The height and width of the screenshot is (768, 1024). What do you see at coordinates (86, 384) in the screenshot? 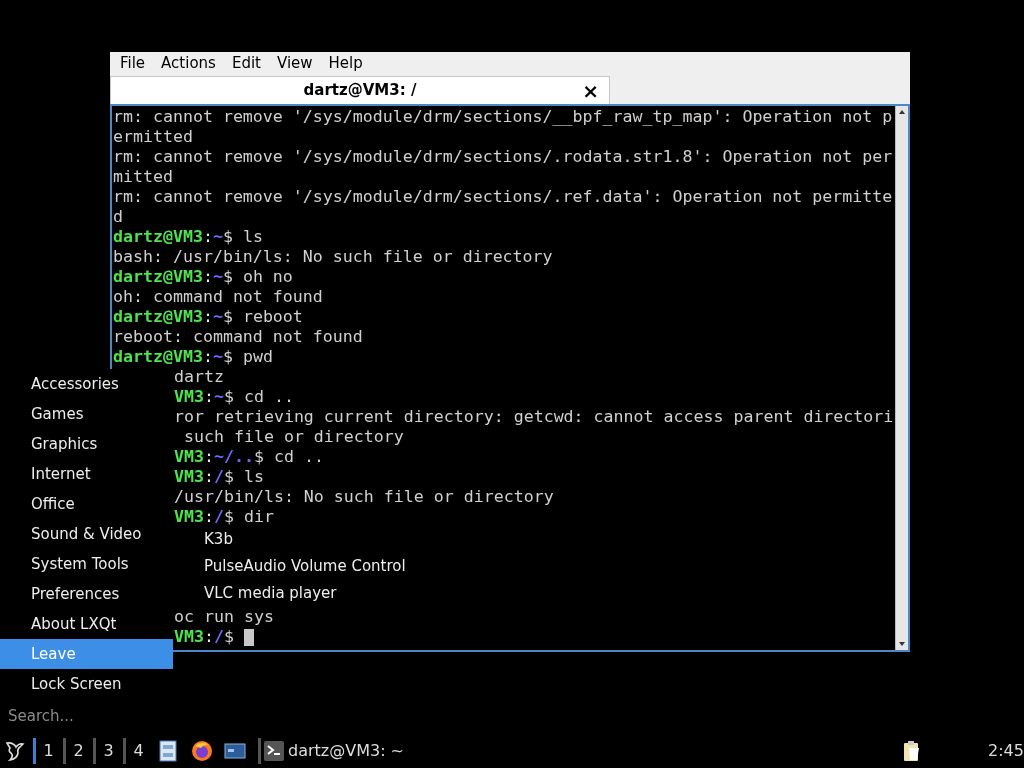
I see `menu-category: Accessories` at bounding box center [86, 384].